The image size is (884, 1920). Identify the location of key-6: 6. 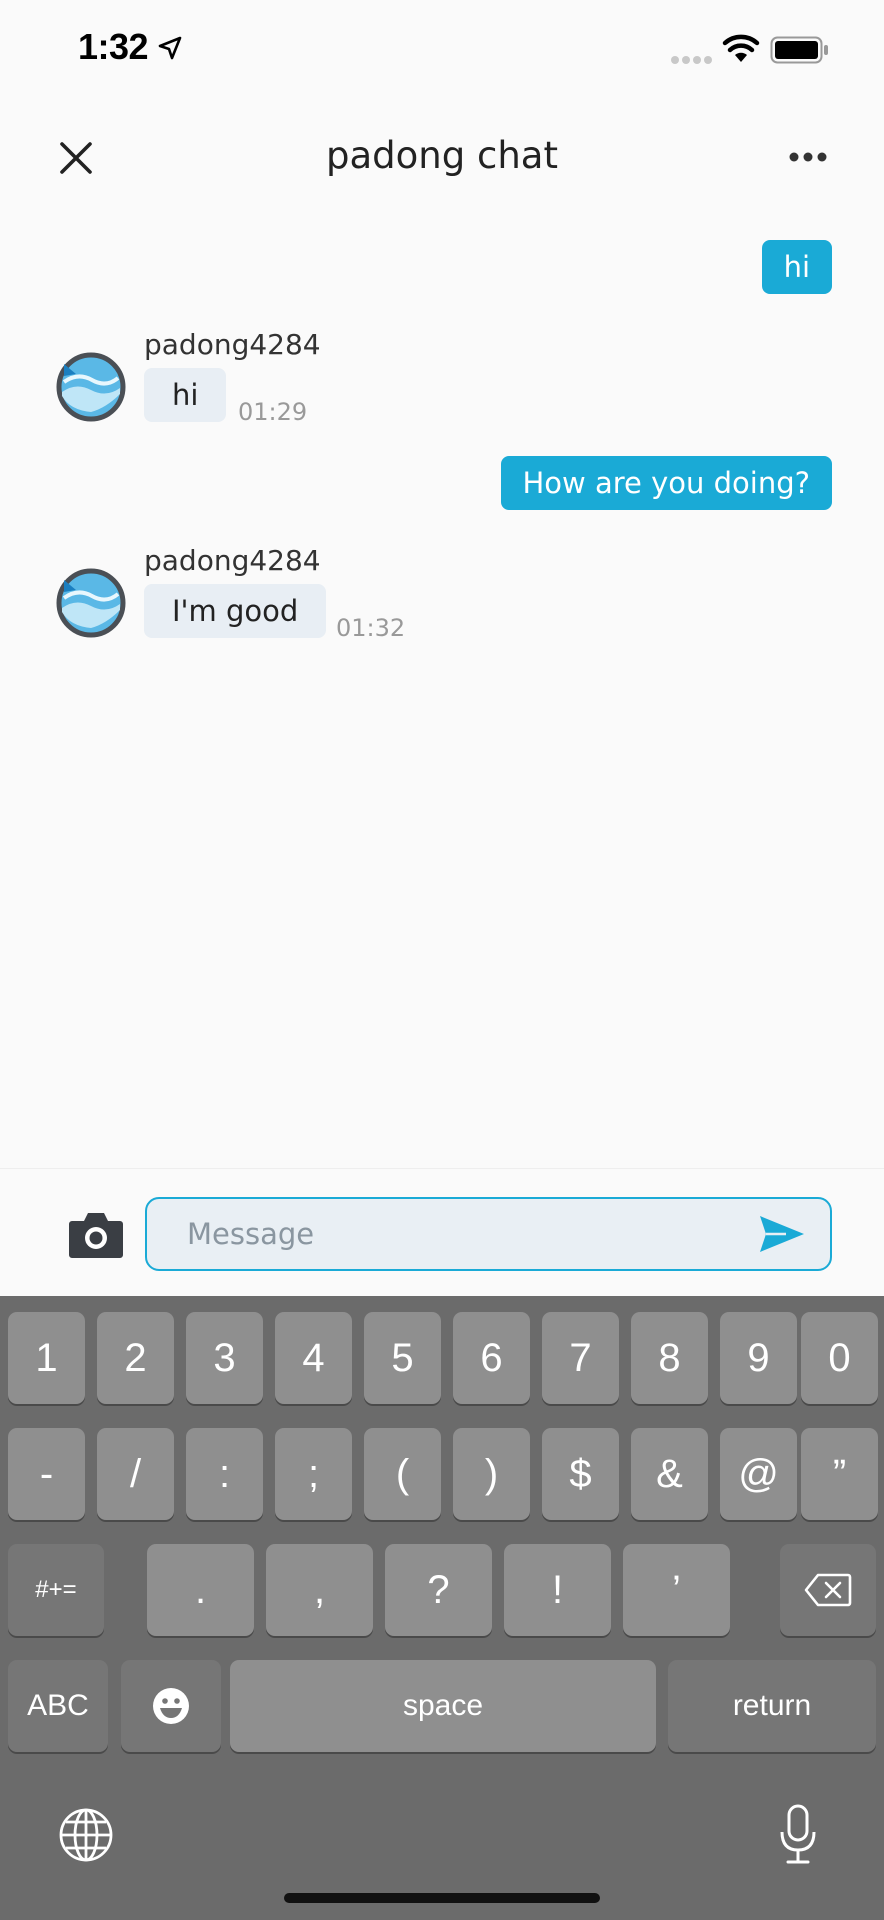
(491, 1358).